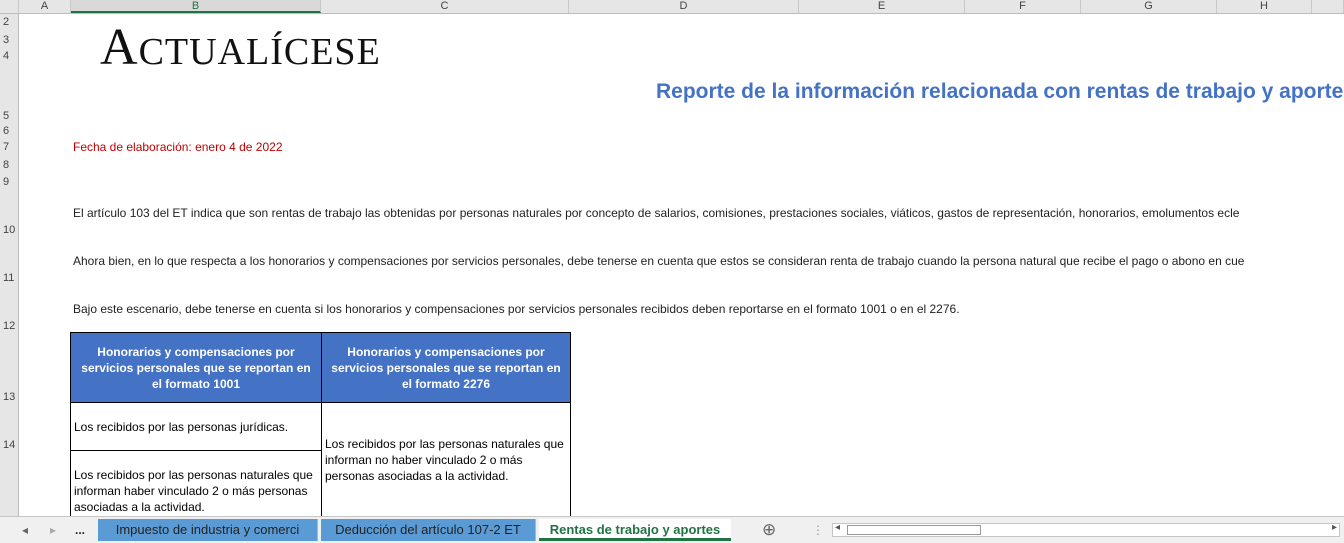 This screenshot has height=543, width=1344. I want to click on row-header: 6, so click(9, 131).